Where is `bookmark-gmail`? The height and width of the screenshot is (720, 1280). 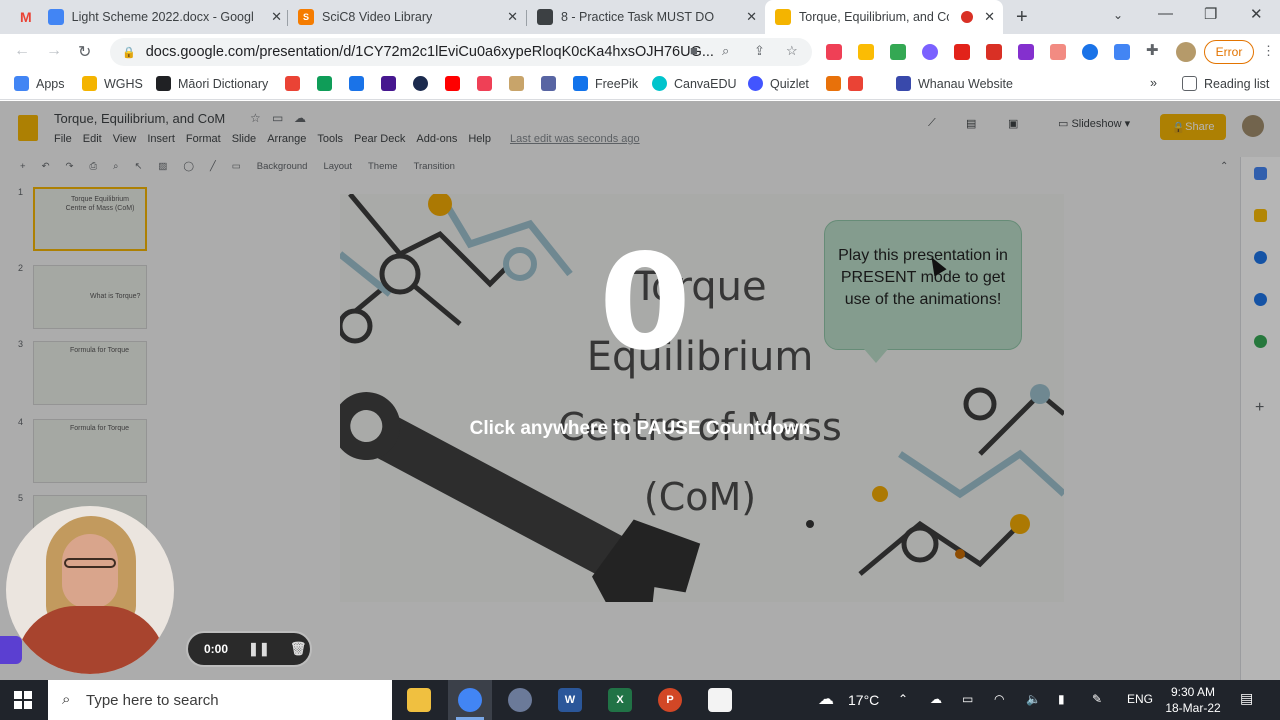 bookmark-gmail is located at coordinates (296, 83).